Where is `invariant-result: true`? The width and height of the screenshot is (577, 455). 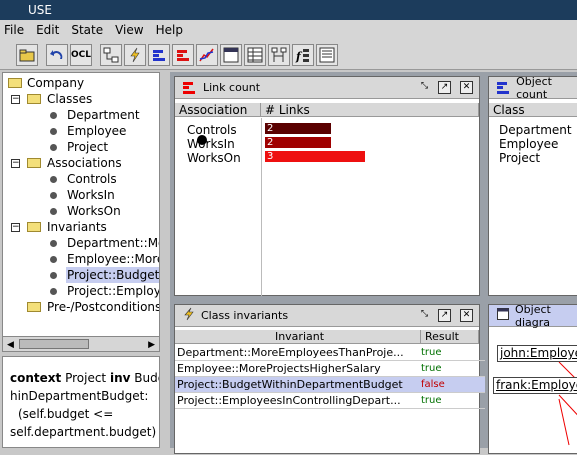
invariant-result: true is located at coordinates (431, 368).